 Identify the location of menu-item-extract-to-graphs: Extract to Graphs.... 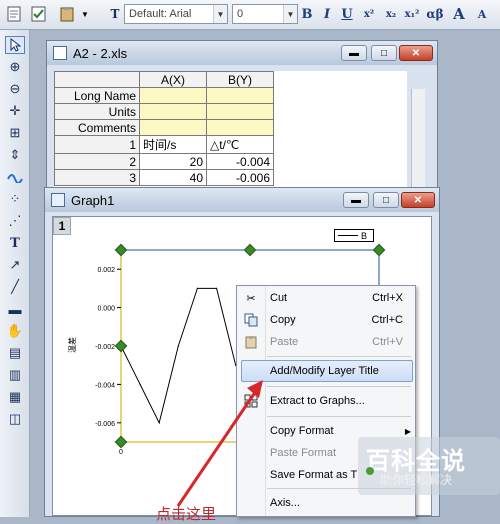
(326, 401).